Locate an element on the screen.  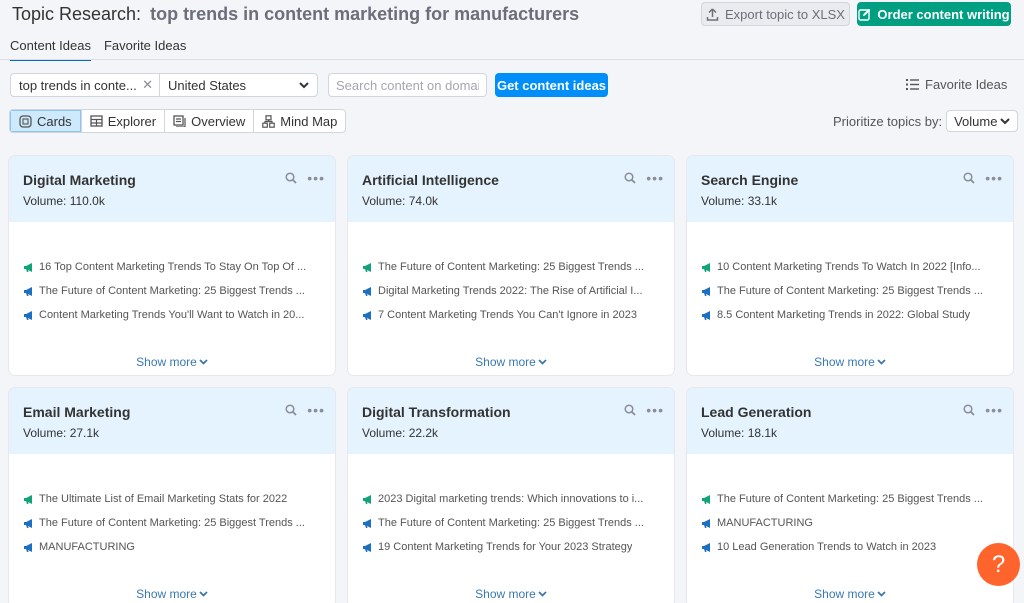
card-title: Email Marketing is located at coordinates (77, 412).